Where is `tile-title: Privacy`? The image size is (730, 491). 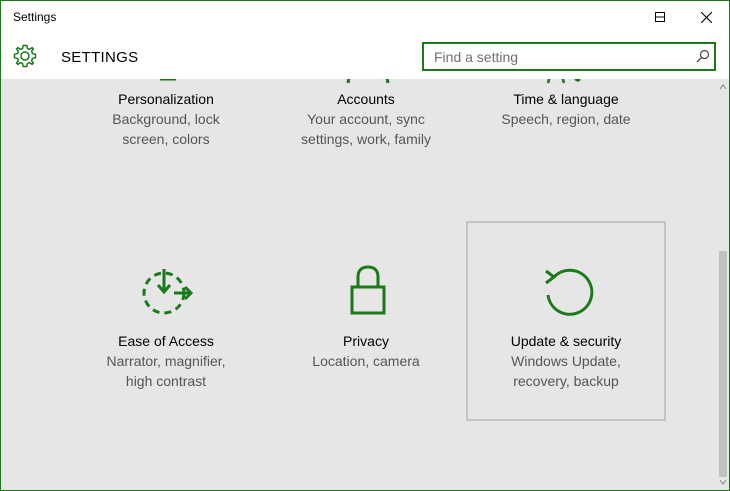 tile-title: Privacy is located at coordinates (366, 341).